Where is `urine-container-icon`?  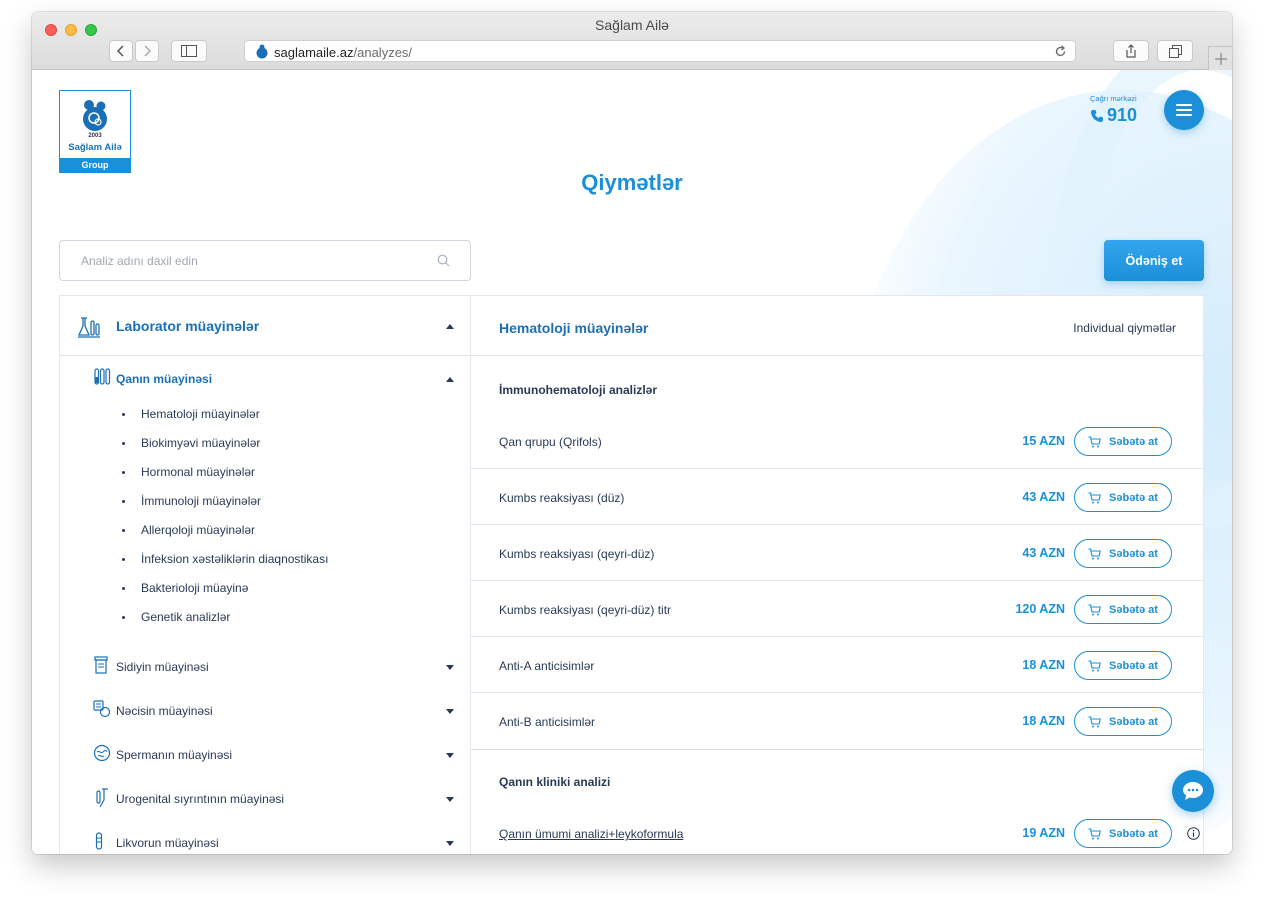
urine-container-icon is located at coordinates (101, 665).